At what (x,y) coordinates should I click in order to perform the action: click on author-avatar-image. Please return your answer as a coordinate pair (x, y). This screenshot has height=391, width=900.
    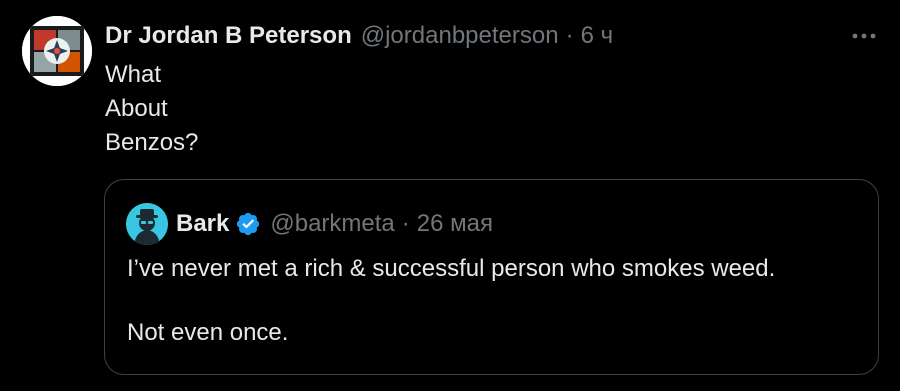
    Looking at the image, I should click on (57, 51).